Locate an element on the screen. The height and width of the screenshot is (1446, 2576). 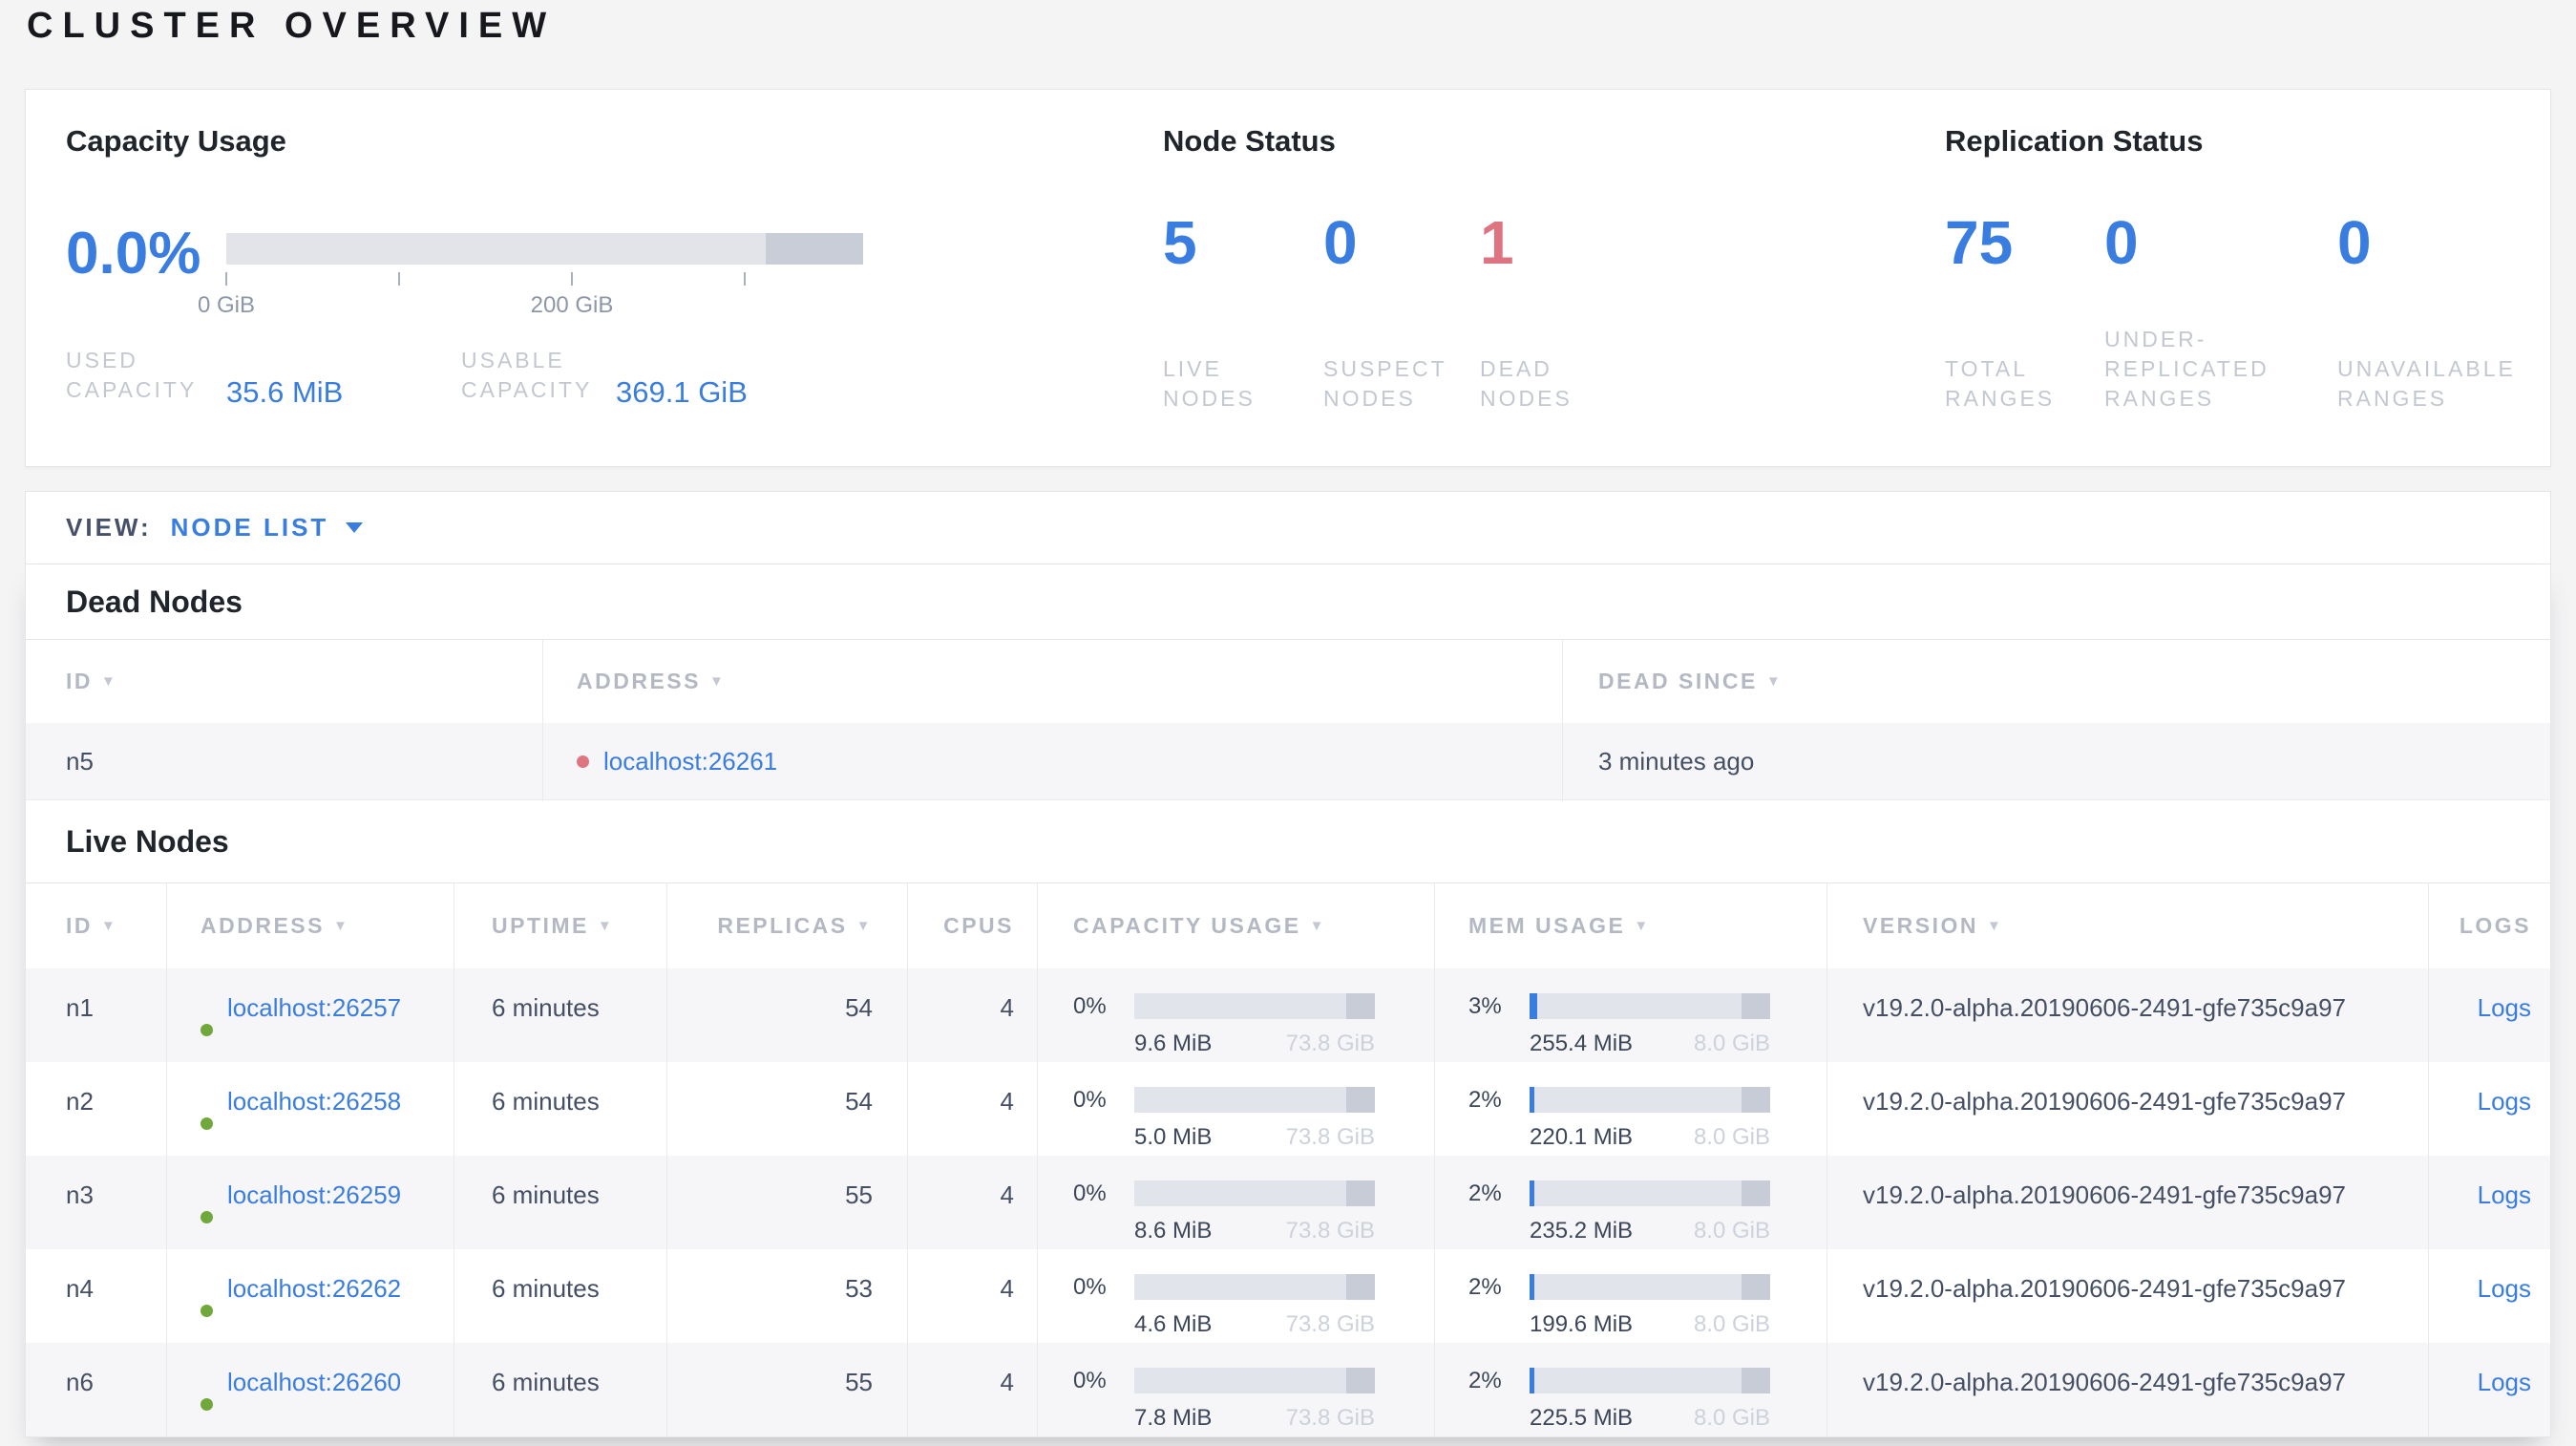
node-address-link: localhost:26259 is located at coordinates (314, 1195).